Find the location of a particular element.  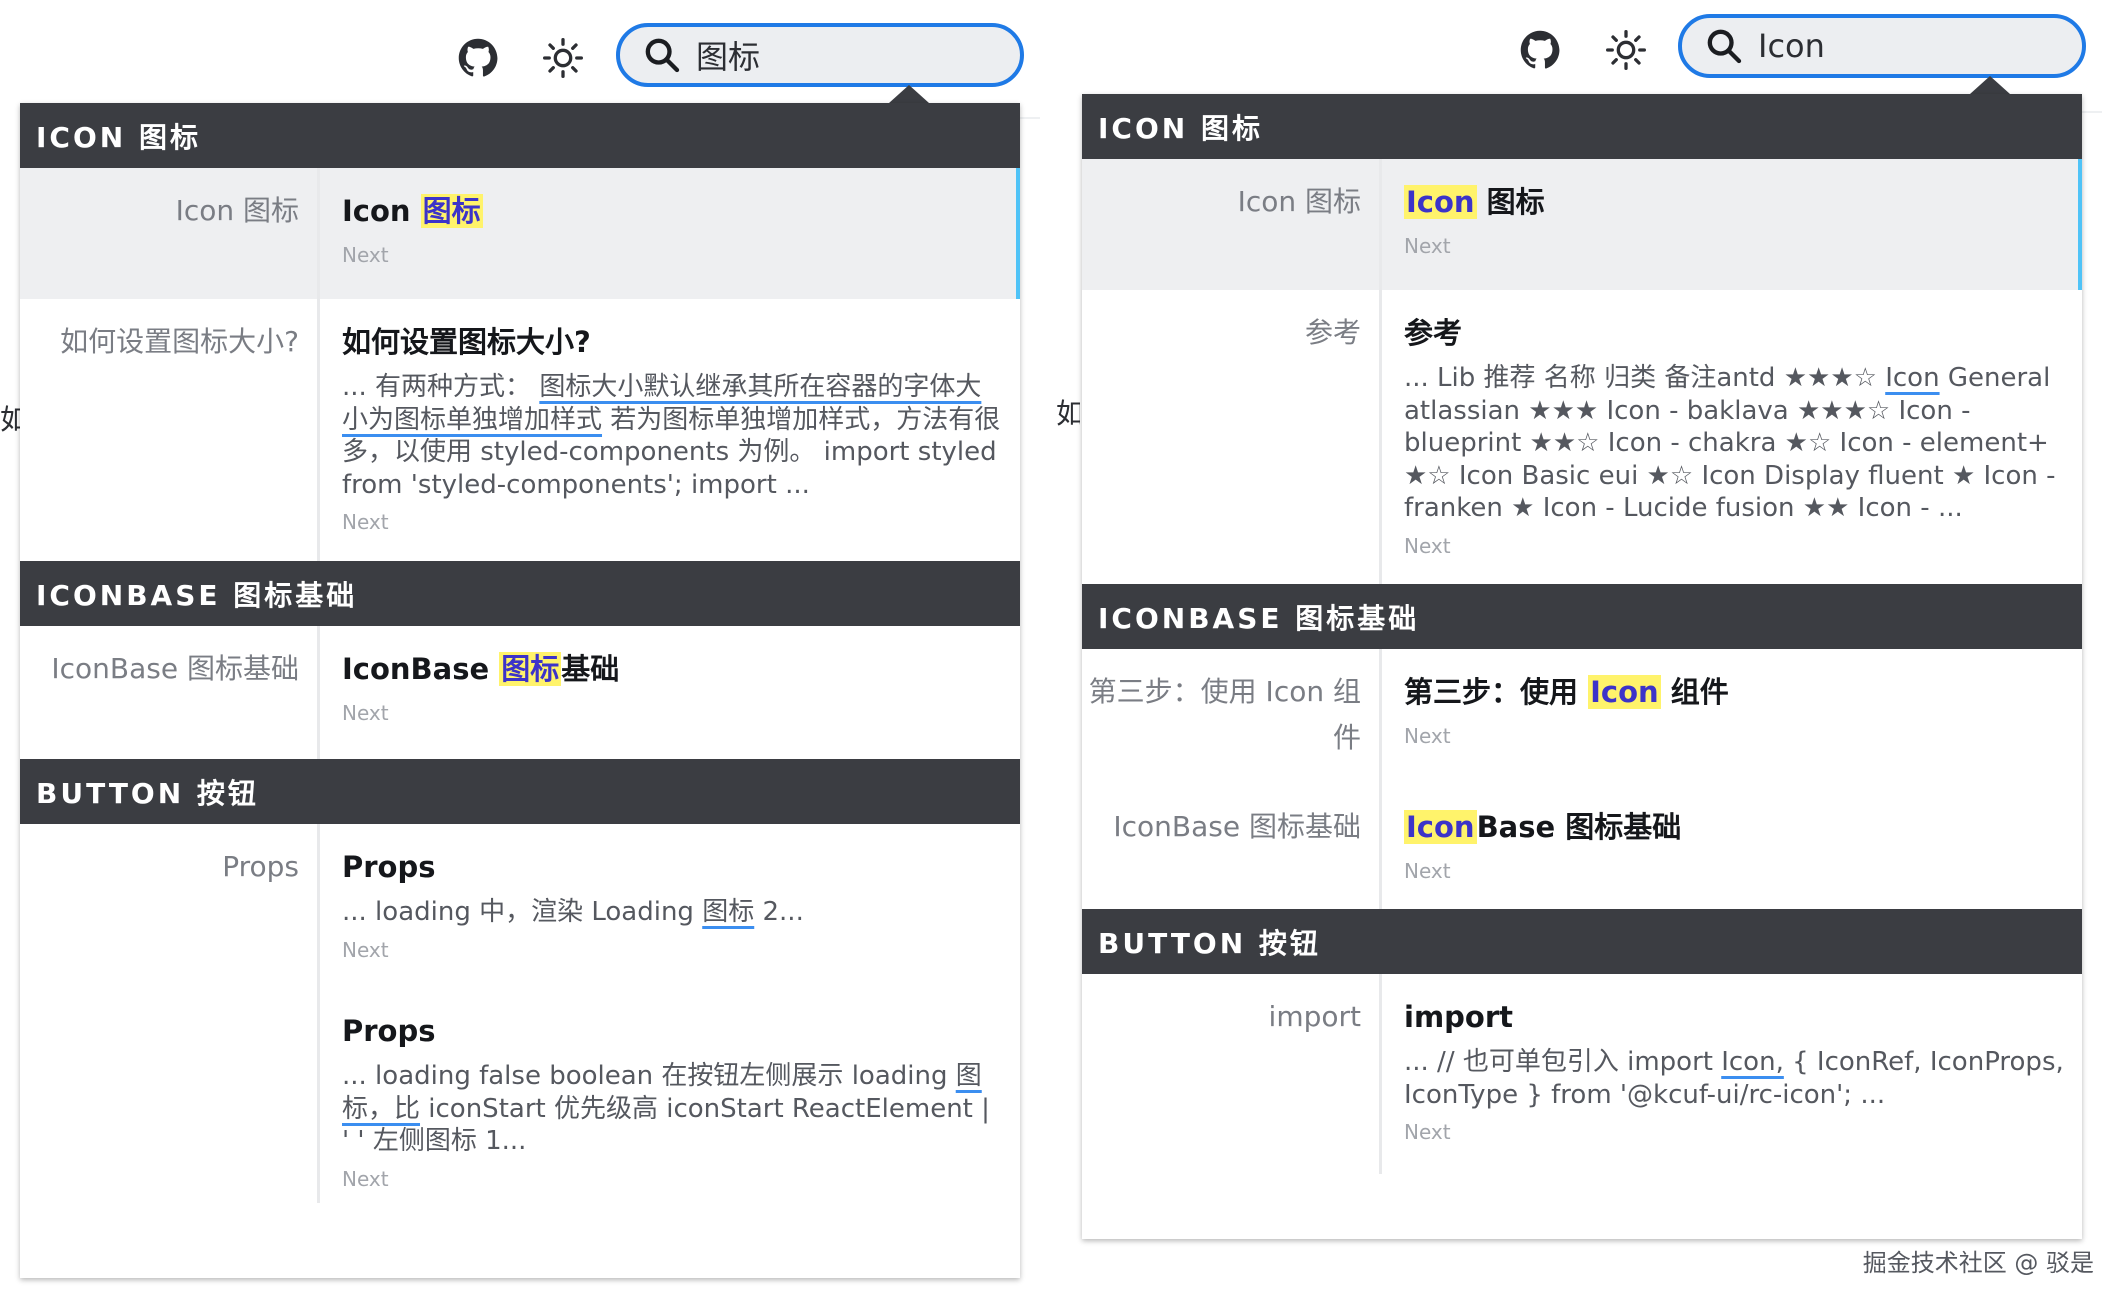

hit-category: 如何设置图标大小? is located at coordinates (170, 430).